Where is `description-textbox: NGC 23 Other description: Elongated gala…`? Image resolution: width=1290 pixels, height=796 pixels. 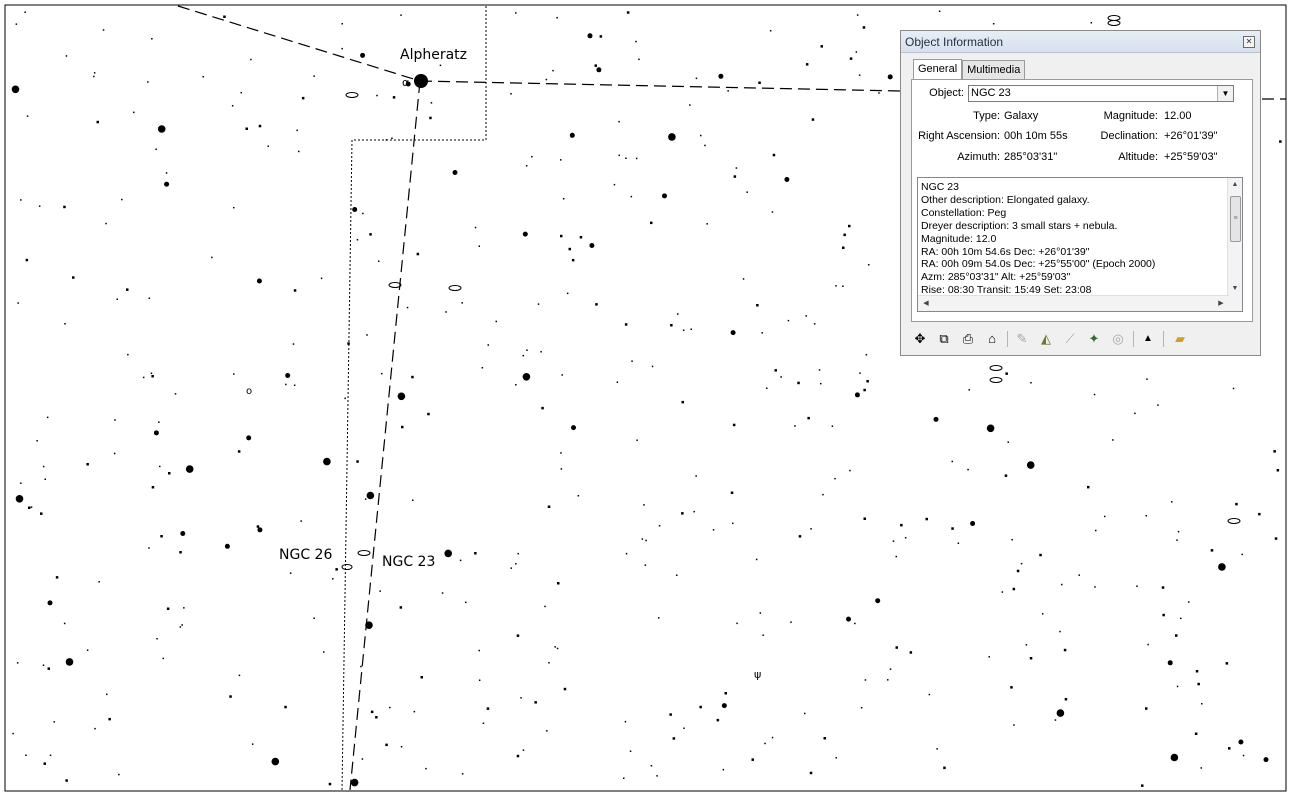 description-textbox: NGC 23 Other description: Elongated gala… is located at coordinates (1080, 244).